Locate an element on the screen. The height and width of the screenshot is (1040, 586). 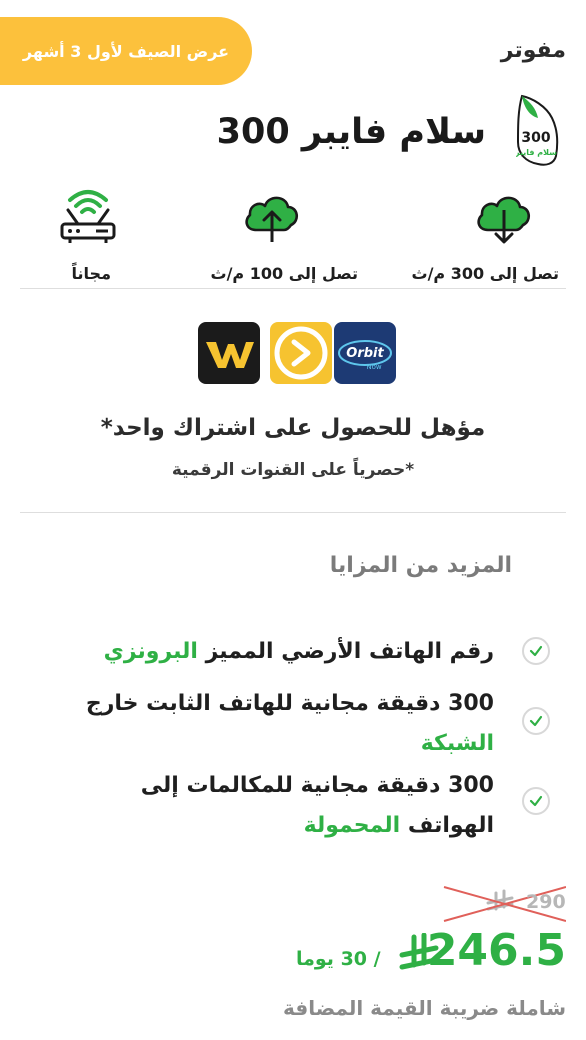
cloud-download-icon is located at coordinates (503, 220).